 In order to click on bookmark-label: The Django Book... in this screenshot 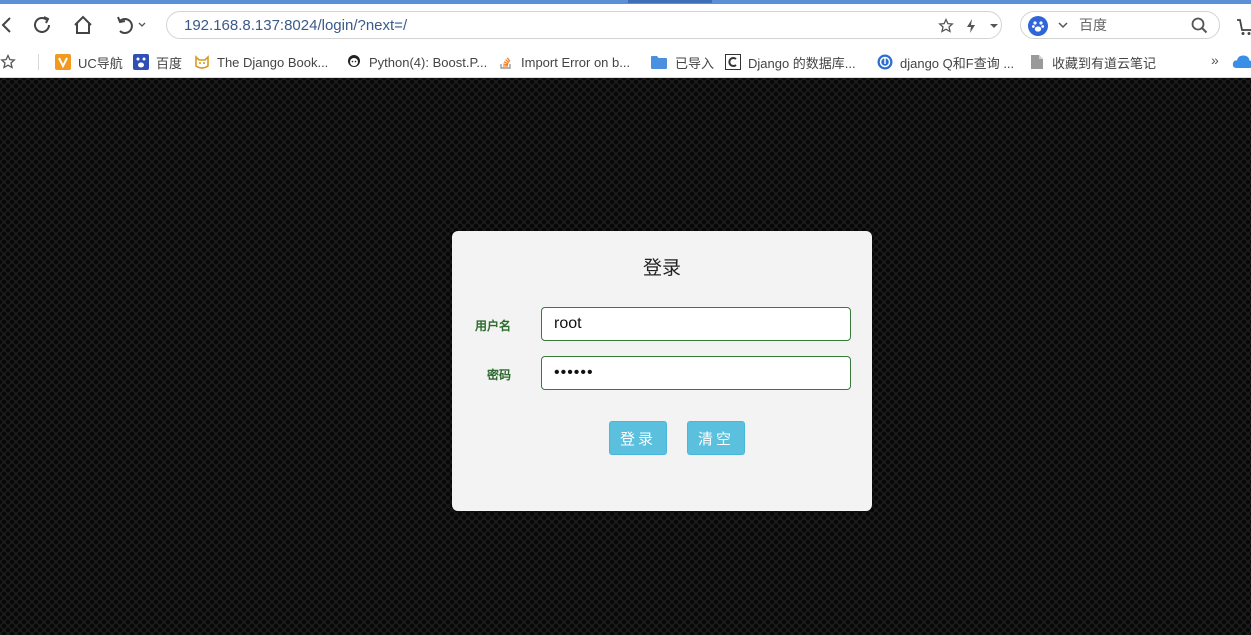, I will do `click(273, 62)`.